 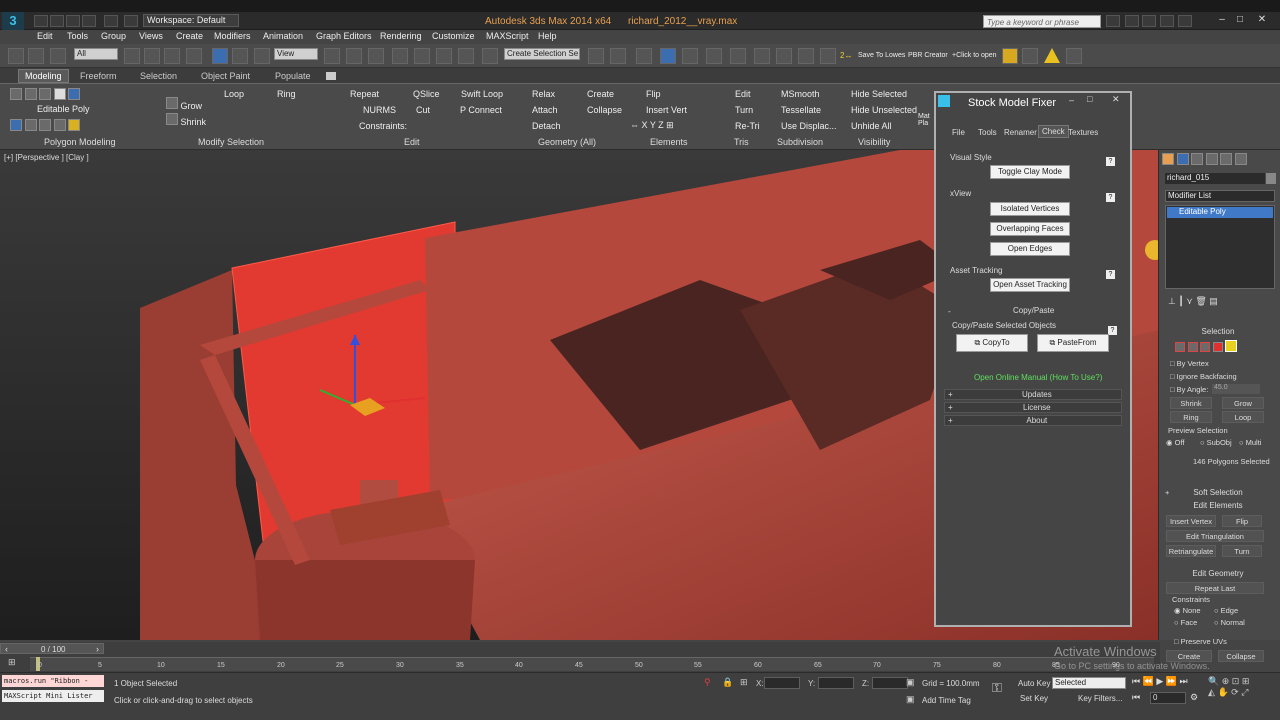 What do you see at coordinates (653, 94) in the screenshot?
I see `flip-button: Flip` at bounding box center [653, 94].